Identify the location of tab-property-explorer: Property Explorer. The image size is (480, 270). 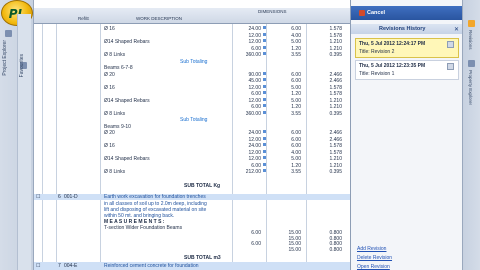
(470, 87).